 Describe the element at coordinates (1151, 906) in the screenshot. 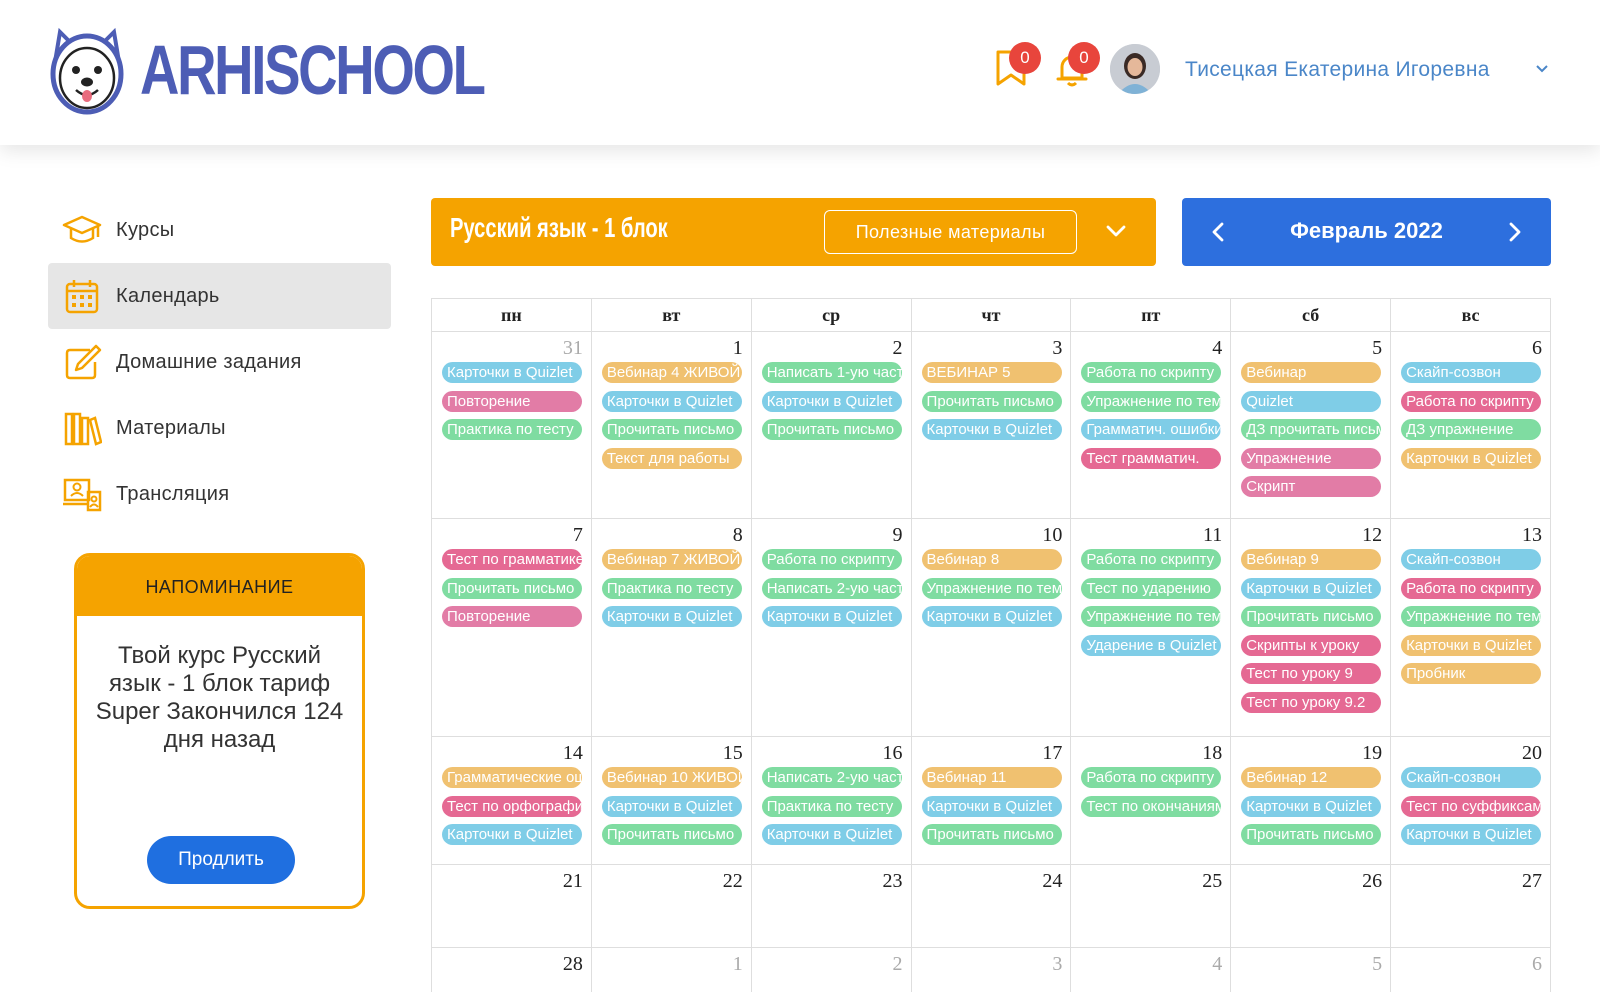

I see `calendar-day-cell: 25` at that location.